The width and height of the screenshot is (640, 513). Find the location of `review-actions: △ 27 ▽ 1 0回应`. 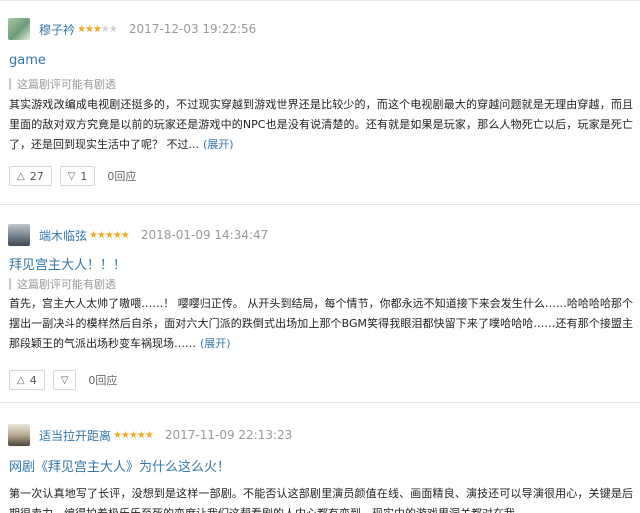

review-actions: △ 27 ▽ 1 0回应 is located at coordinates (72, 176).